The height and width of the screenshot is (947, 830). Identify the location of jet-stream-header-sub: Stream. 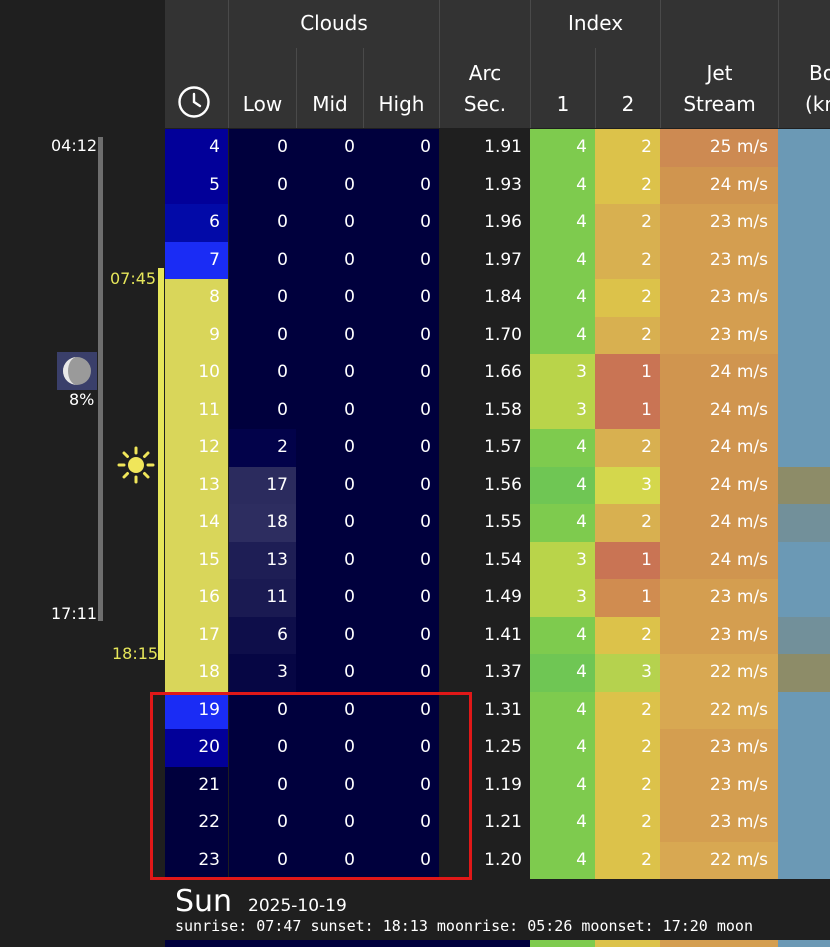
(719, 104).